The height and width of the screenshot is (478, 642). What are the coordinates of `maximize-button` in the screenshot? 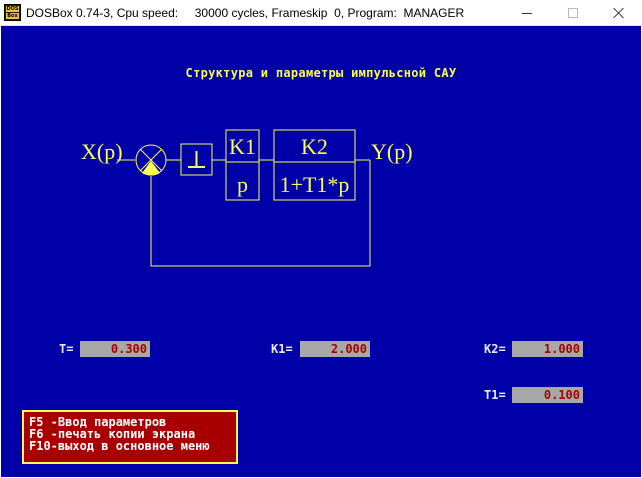 It's located at (573, 13).